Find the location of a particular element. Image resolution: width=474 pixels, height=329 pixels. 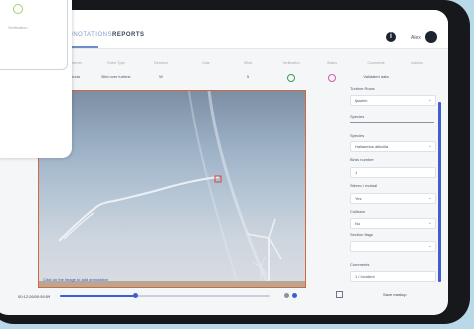

meta-status: Status is located at coordinates (332, 74).